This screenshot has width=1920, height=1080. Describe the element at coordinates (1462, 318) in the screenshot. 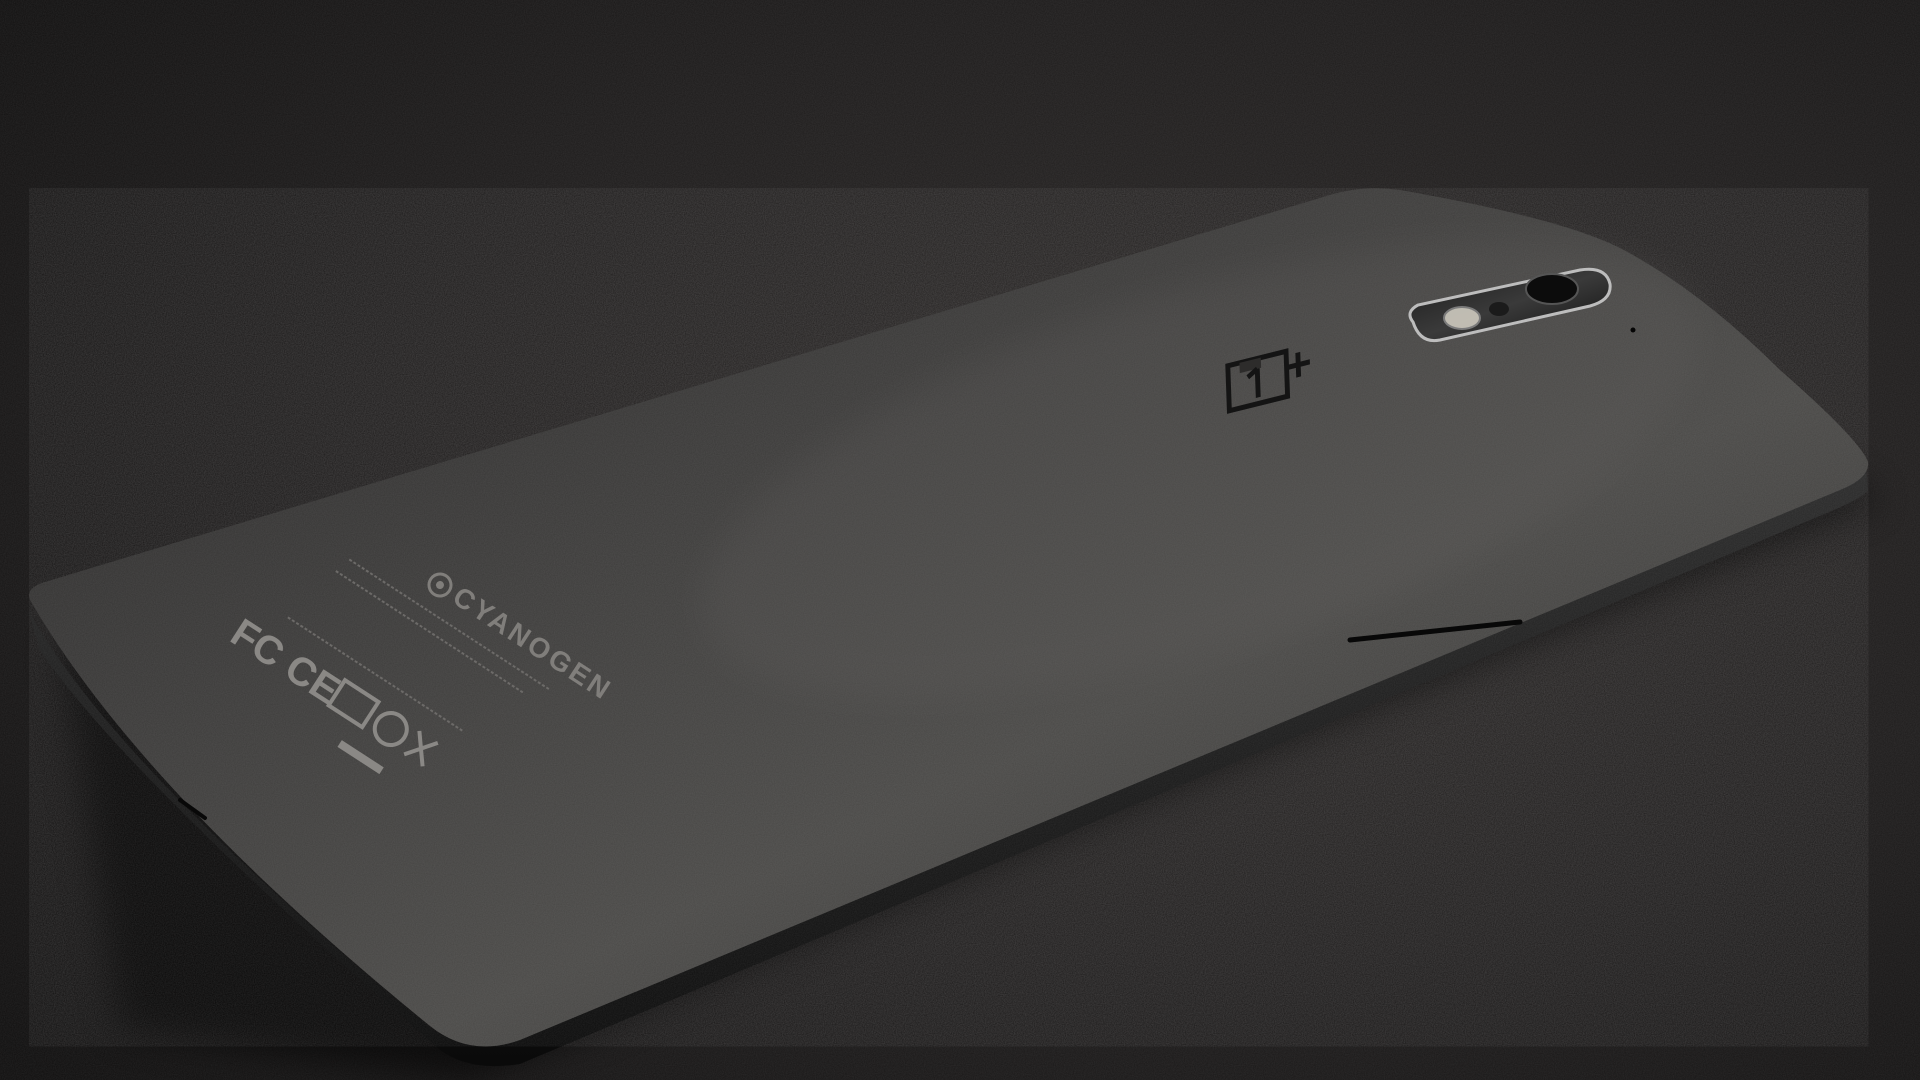

I see `flash-icon` at that location.